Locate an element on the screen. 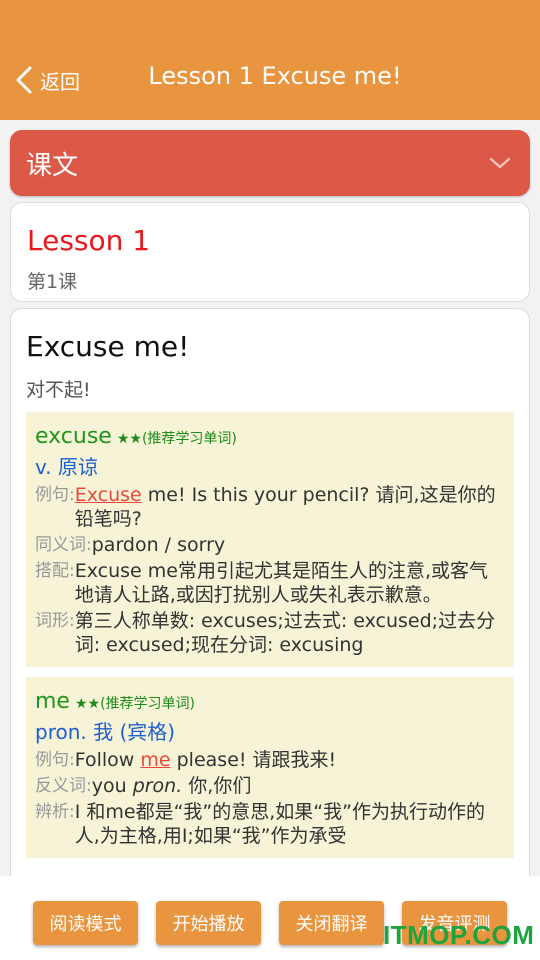  highlighted-word: Excuse is located at coordinates (108, 495).